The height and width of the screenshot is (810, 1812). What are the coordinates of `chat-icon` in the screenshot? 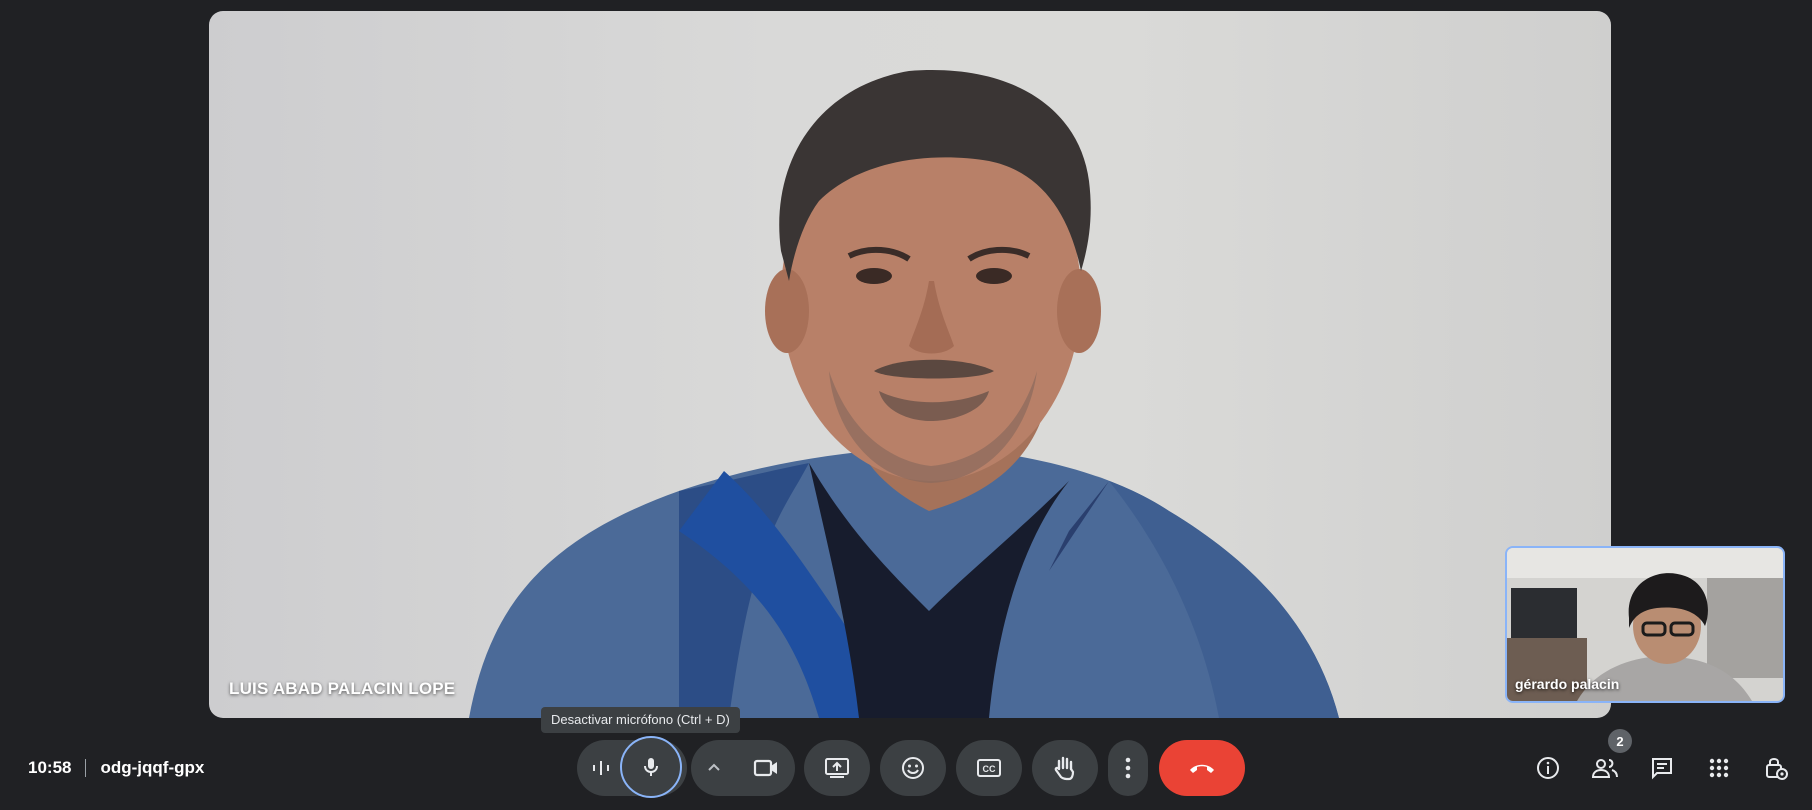 It's located at (1662, 769).